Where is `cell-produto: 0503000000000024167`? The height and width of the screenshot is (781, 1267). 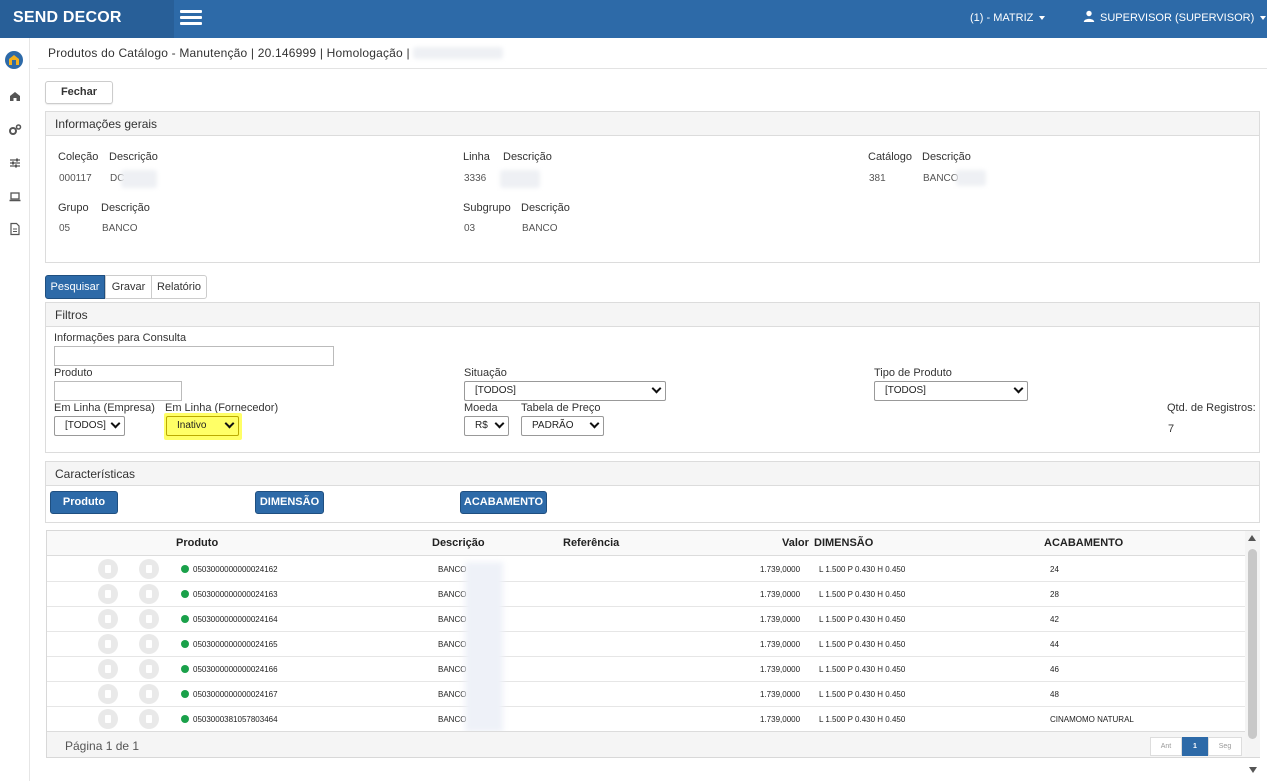
cell-produto: 0503000000000024167 is located at coordinates (235, 694).